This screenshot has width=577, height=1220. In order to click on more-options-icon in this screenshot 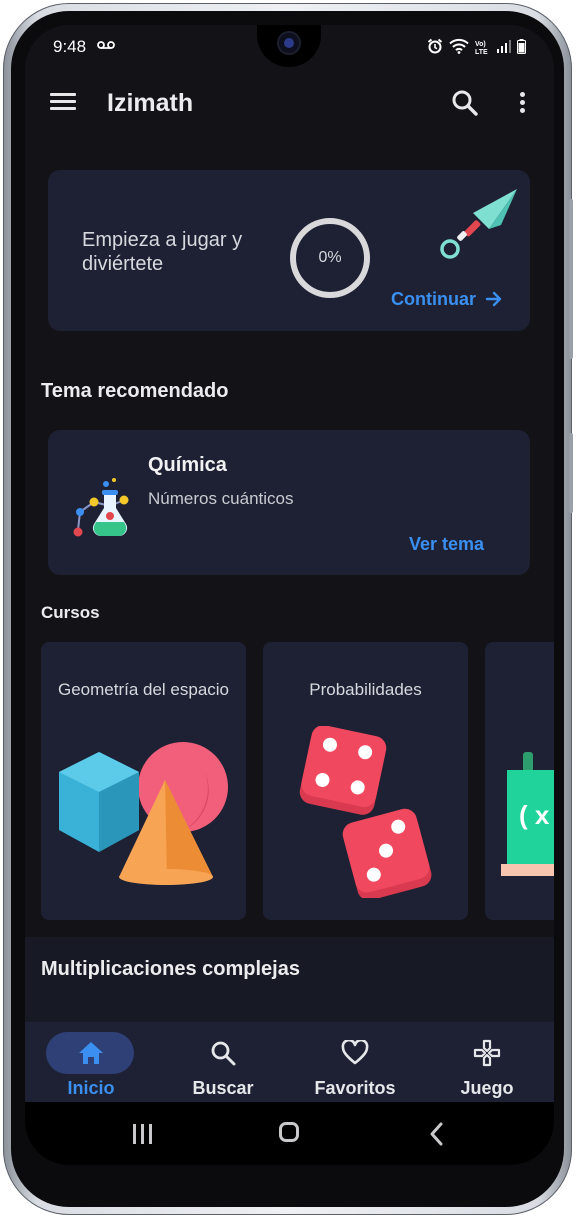, I will do `click(523, 103)`.